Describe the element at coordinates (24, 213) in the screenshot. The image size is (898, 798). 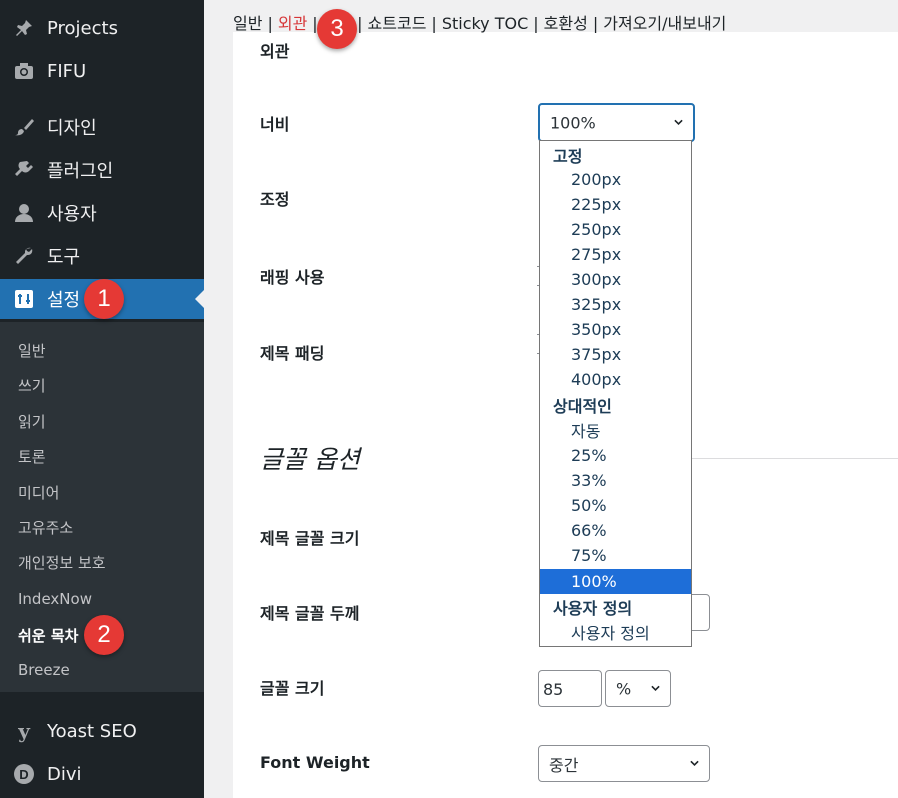
I see `user-icon` at that location.